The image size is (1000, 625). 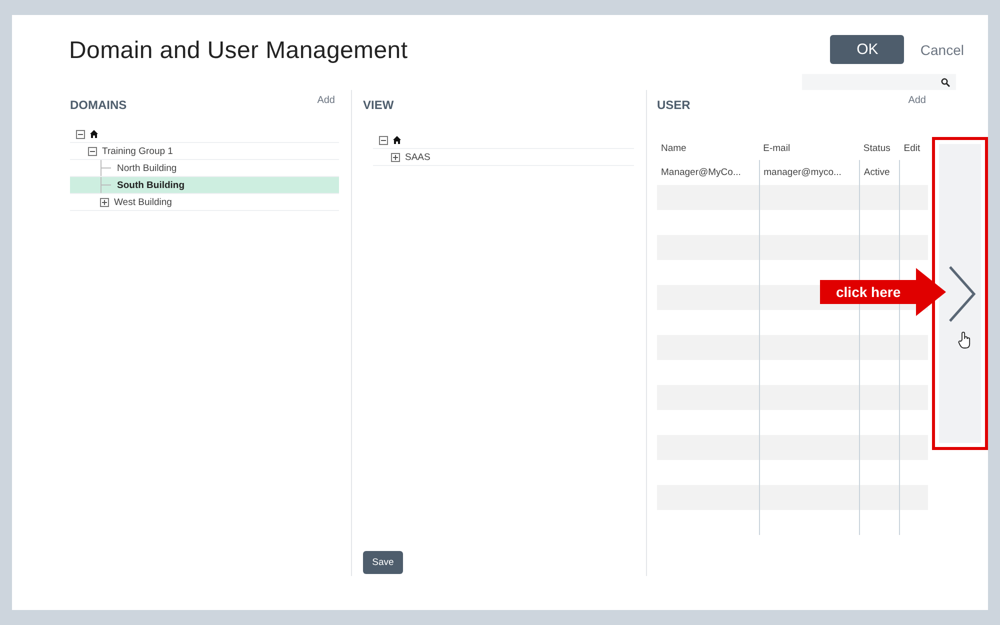 What do you see at coordinates (962, 294) in the screenshot?
I see `chevron-right-icon` at bounding box center [962, 294].